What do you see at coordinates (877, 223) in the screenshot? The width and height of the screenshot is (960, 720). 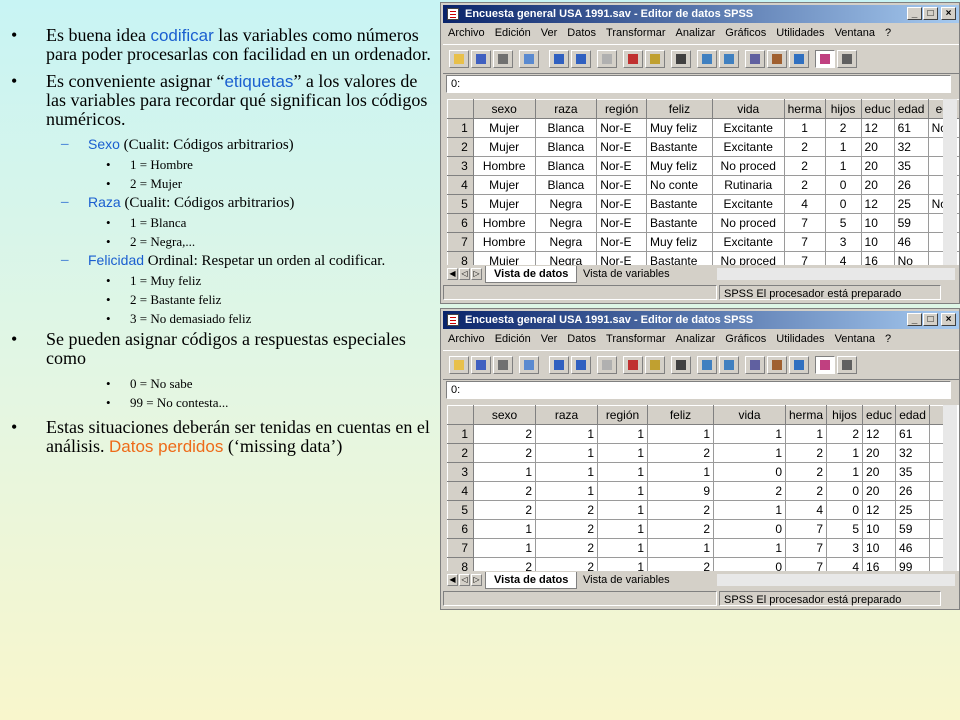 I see `data-cell: 10` at bounding box center [877, 223].